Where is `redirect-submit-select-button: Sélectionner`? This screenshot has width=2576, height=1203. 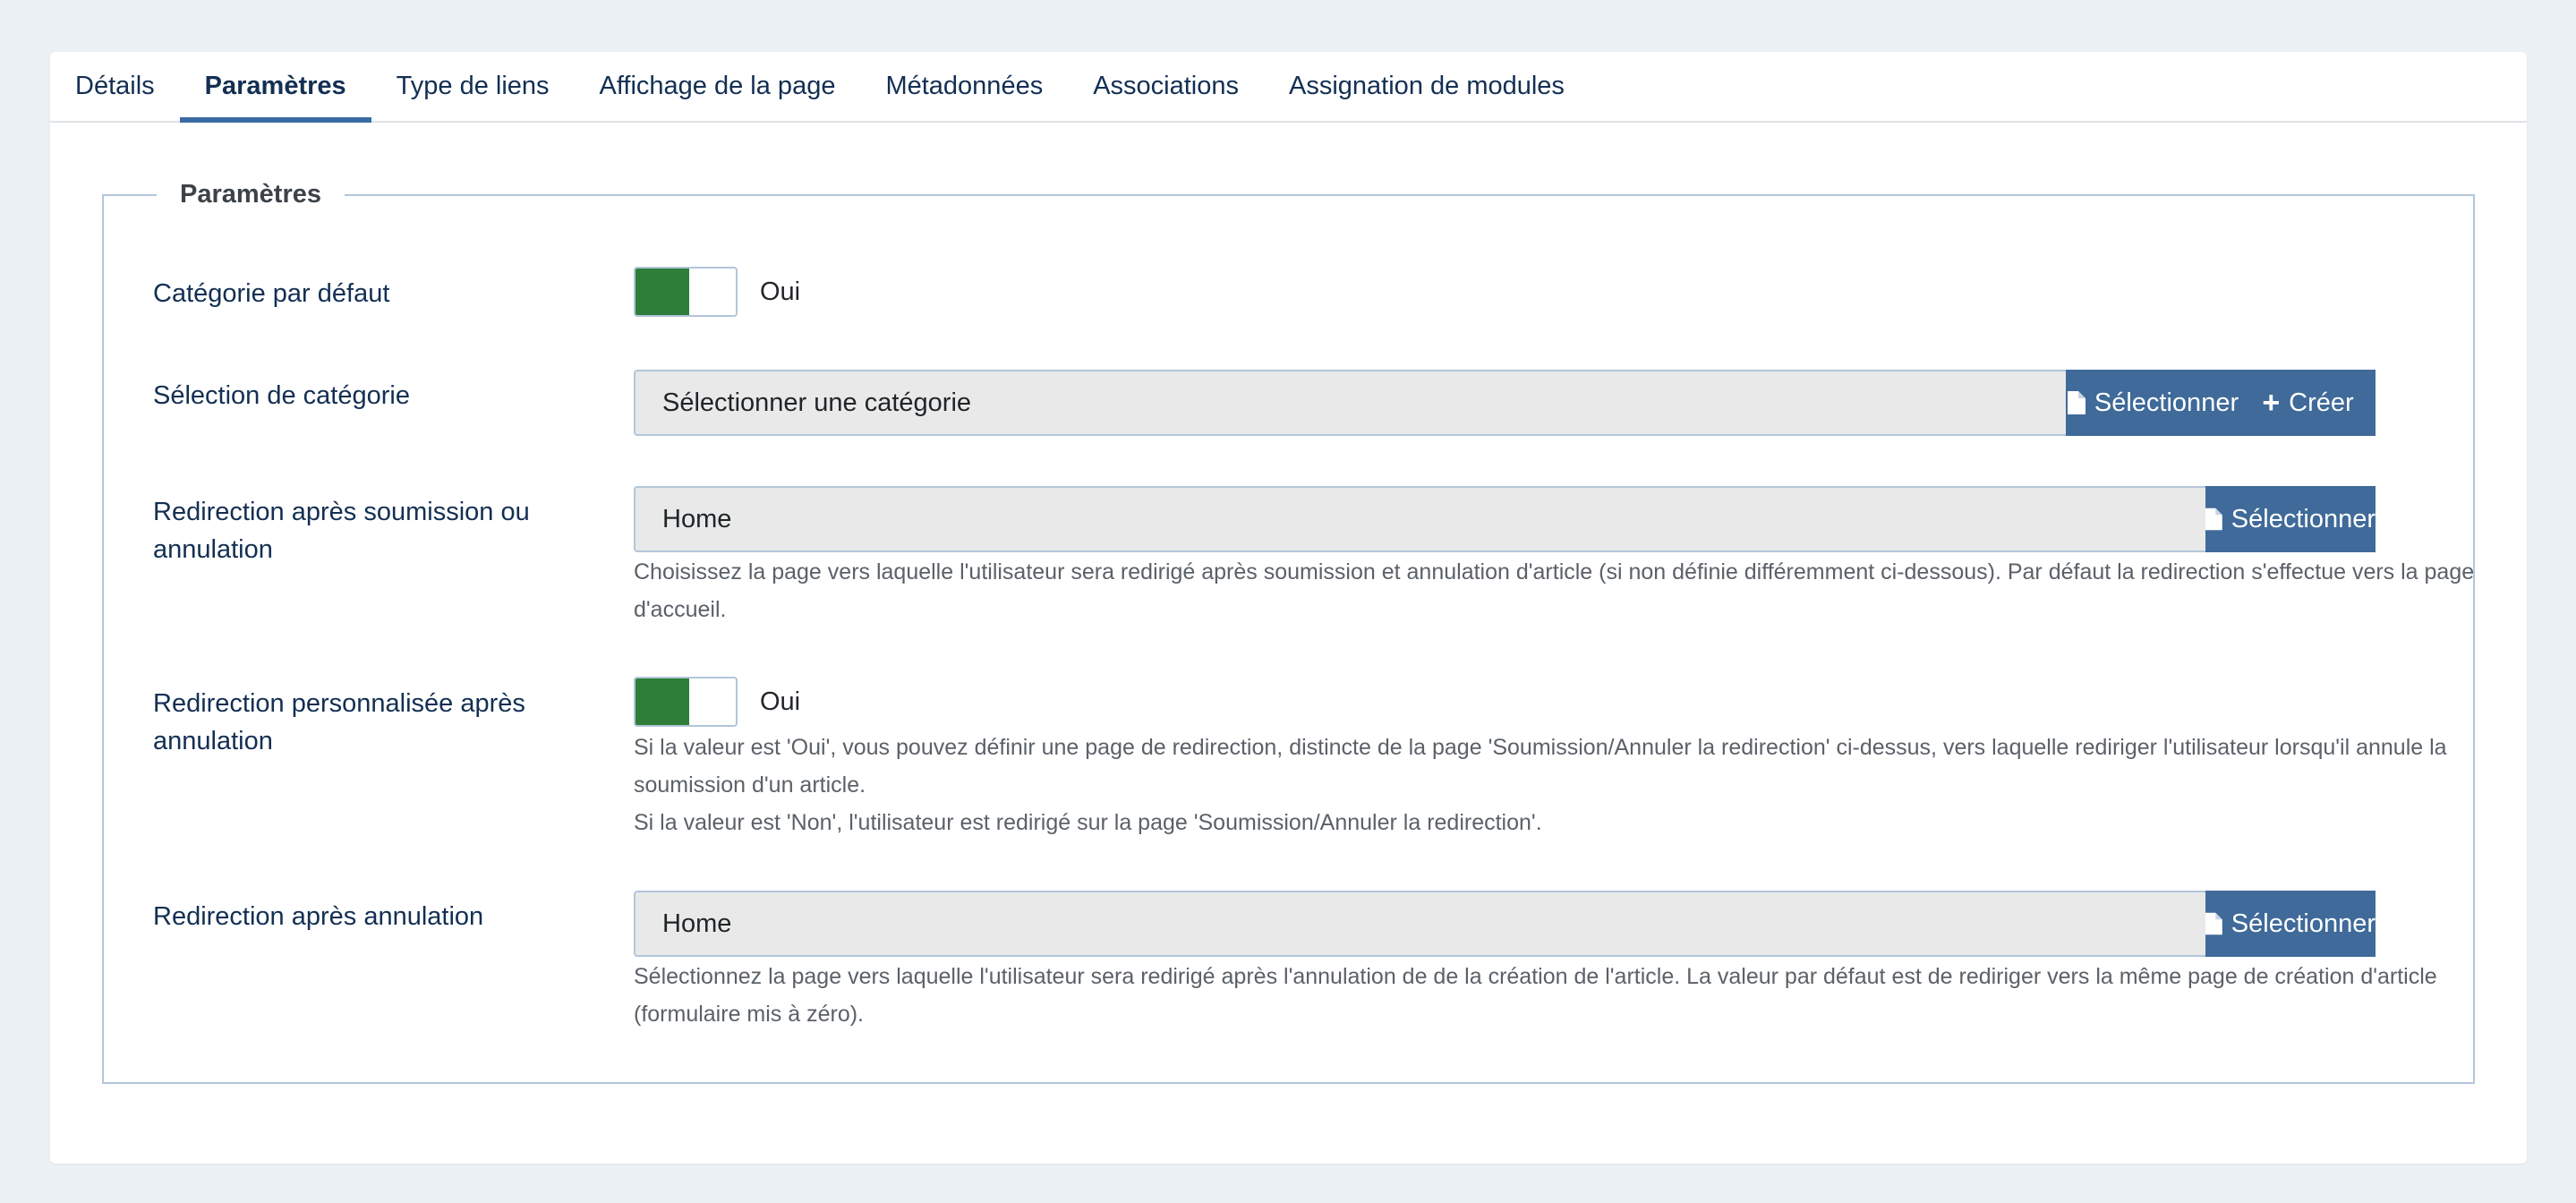
redirect-submit-select-button: Sélectionner is located at coordinates (2290, 519).